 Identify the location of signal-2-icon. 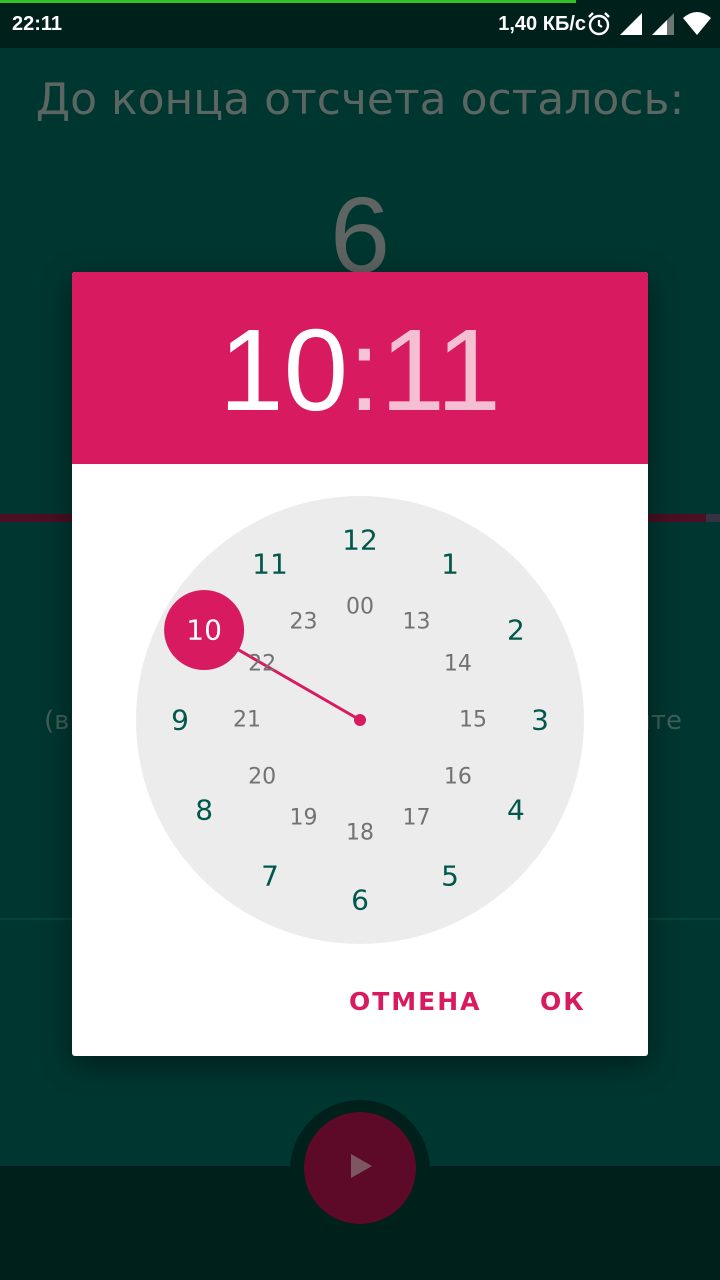
(663, 27).